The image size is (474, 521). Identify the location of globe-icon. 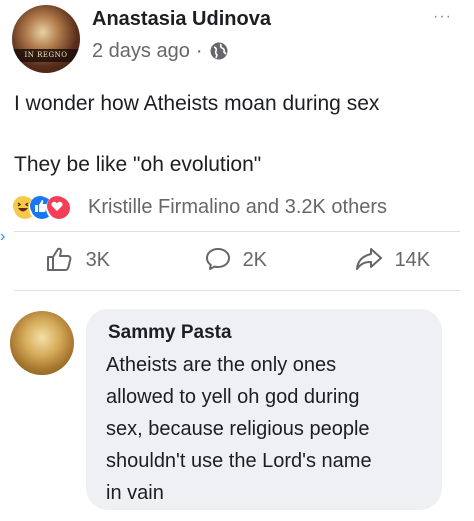
(219, 54).